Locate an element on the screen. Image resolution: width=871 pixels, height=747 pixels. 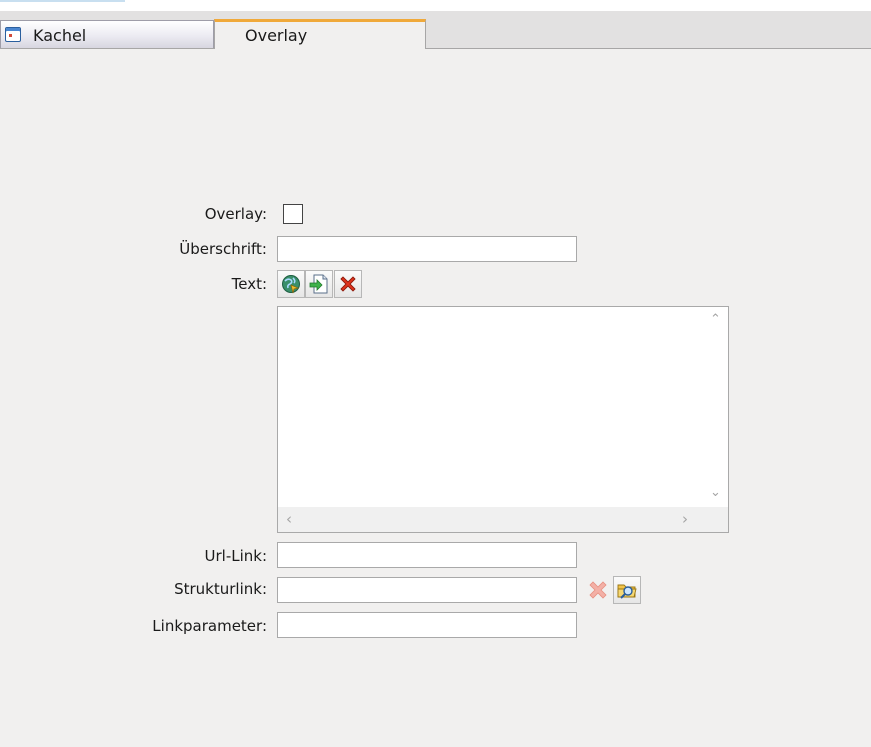
ueberschrift-label: Überschrift: is located at coordinates (223, 249).